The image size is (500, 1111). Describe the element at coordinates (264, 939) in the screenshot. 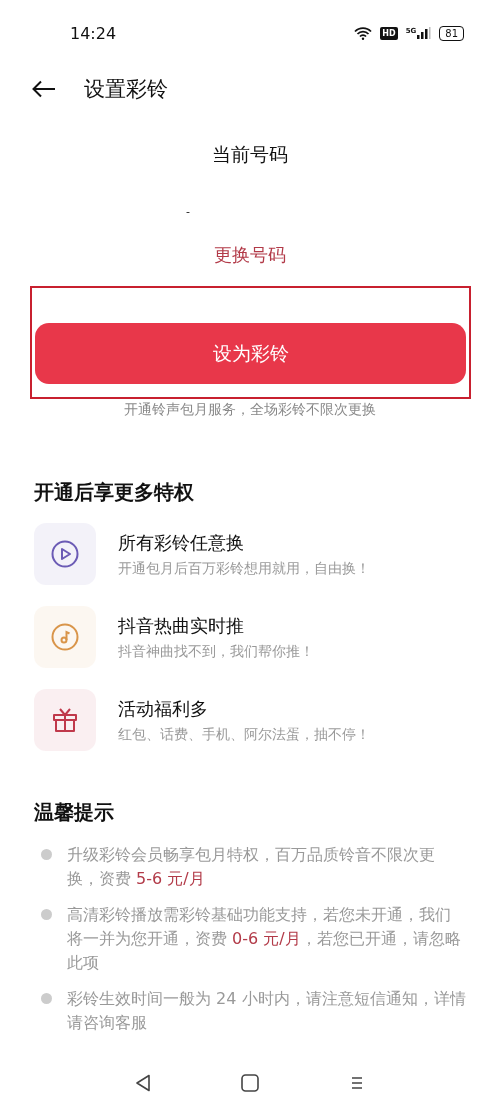

I see `tip-text: 高清彩铃播放需彩铃基础功能支持，若您未开通，我们将一并为您开通，资费 0-6 元/月，若您已开通，请忽略此项` at that location.